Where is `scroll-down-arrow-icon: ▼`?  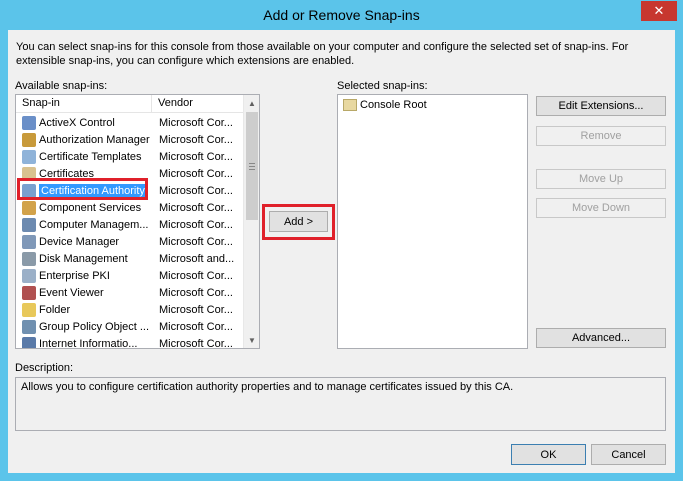
scroll-down-arrow-icon: ▼ is located at coordinates (251, 340).